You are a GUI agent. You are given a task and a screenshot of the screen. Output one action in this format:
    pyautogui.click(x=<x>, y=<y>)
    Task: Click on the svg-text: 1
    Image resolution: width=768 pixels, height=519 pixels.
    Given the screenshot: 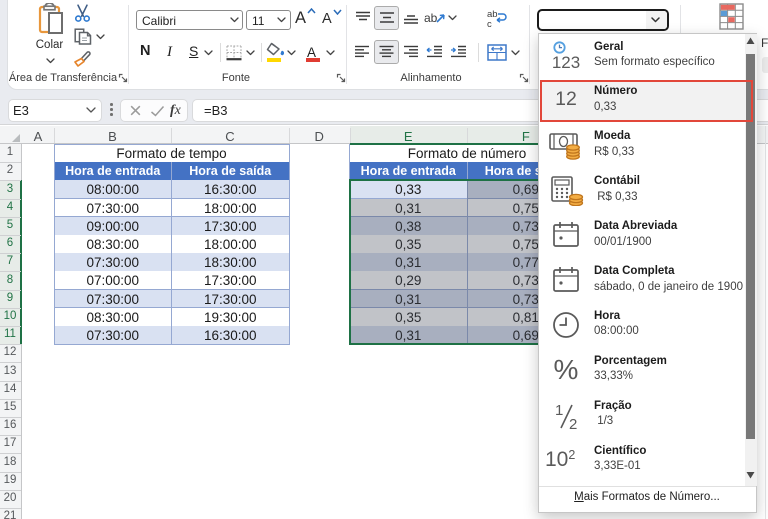 What is the action you would take?
    pyautogui.click(x=559, y=410)
    